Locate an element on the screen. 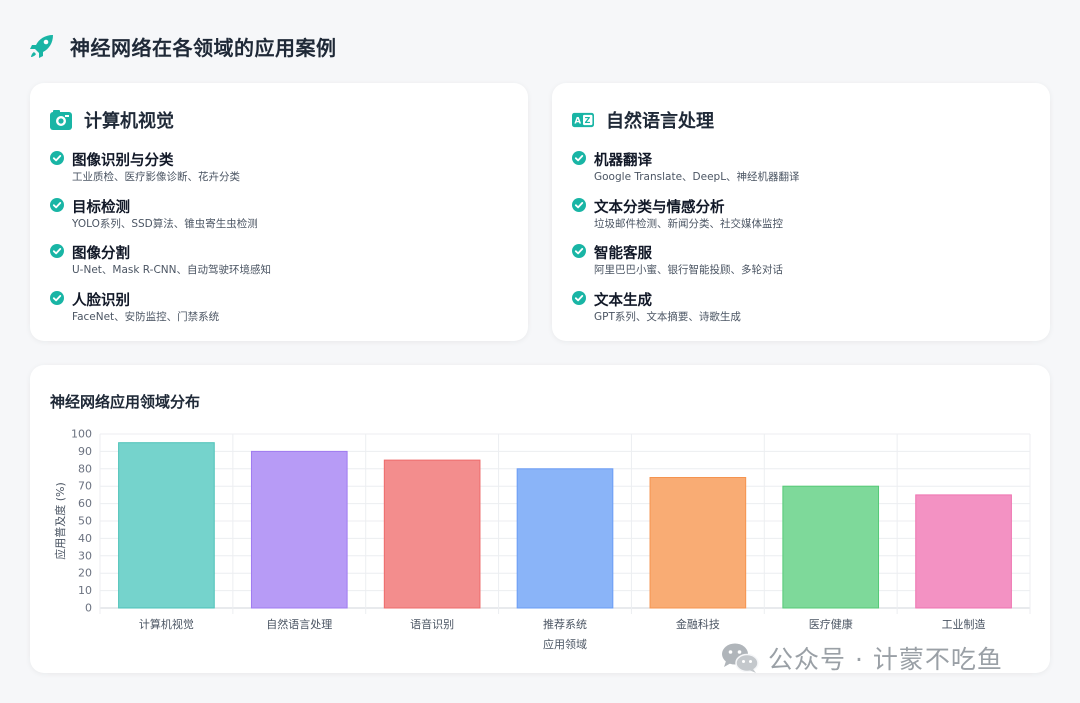  nlp-card-header: A Z 自然语言处理 is located at coordinates (643, 120).